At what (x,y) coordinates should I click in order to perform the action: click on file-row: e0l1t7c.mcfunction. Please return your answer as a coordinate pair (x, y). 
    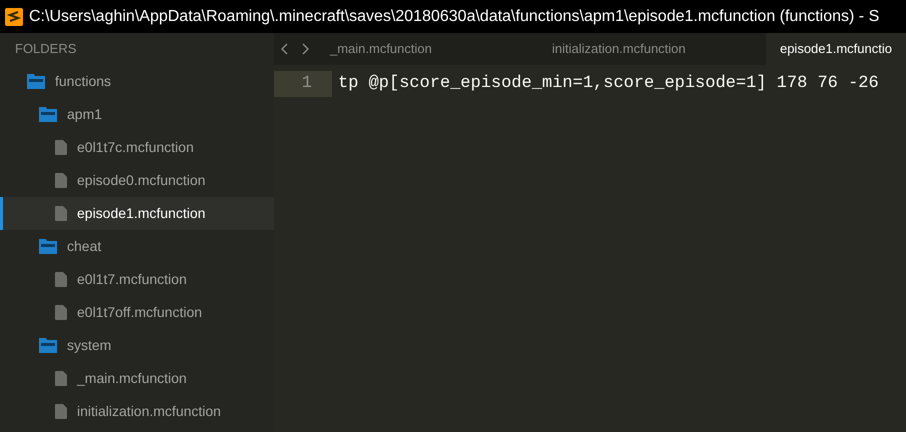
    Looking at the image, I should click on (137, 147).